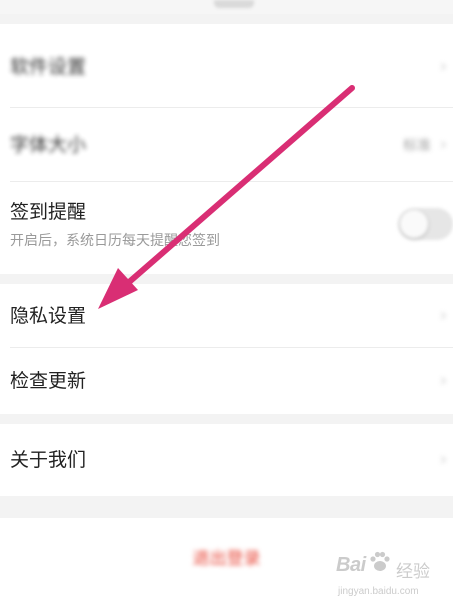 This screenshot has height=607, width=453. I want to click on check-update-label: 检查更新, so click(48, 381).